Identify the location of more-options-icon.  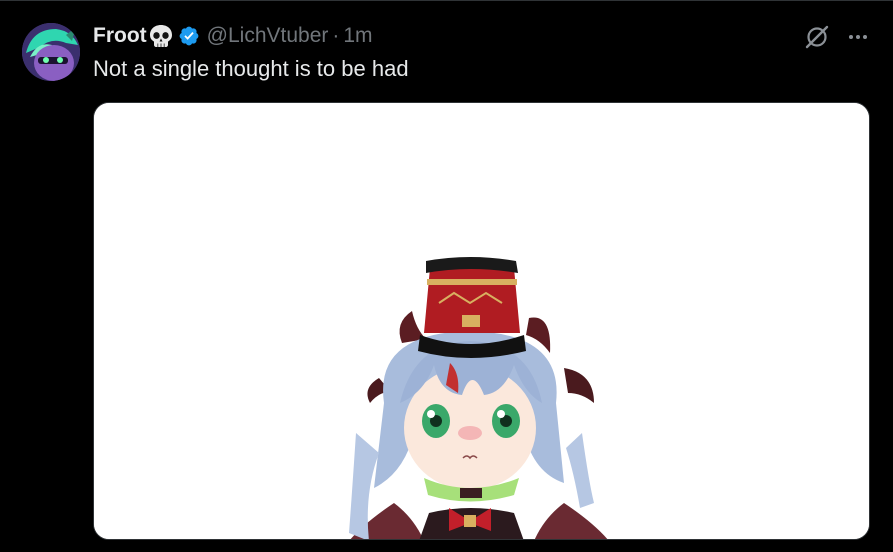
(858, 37).